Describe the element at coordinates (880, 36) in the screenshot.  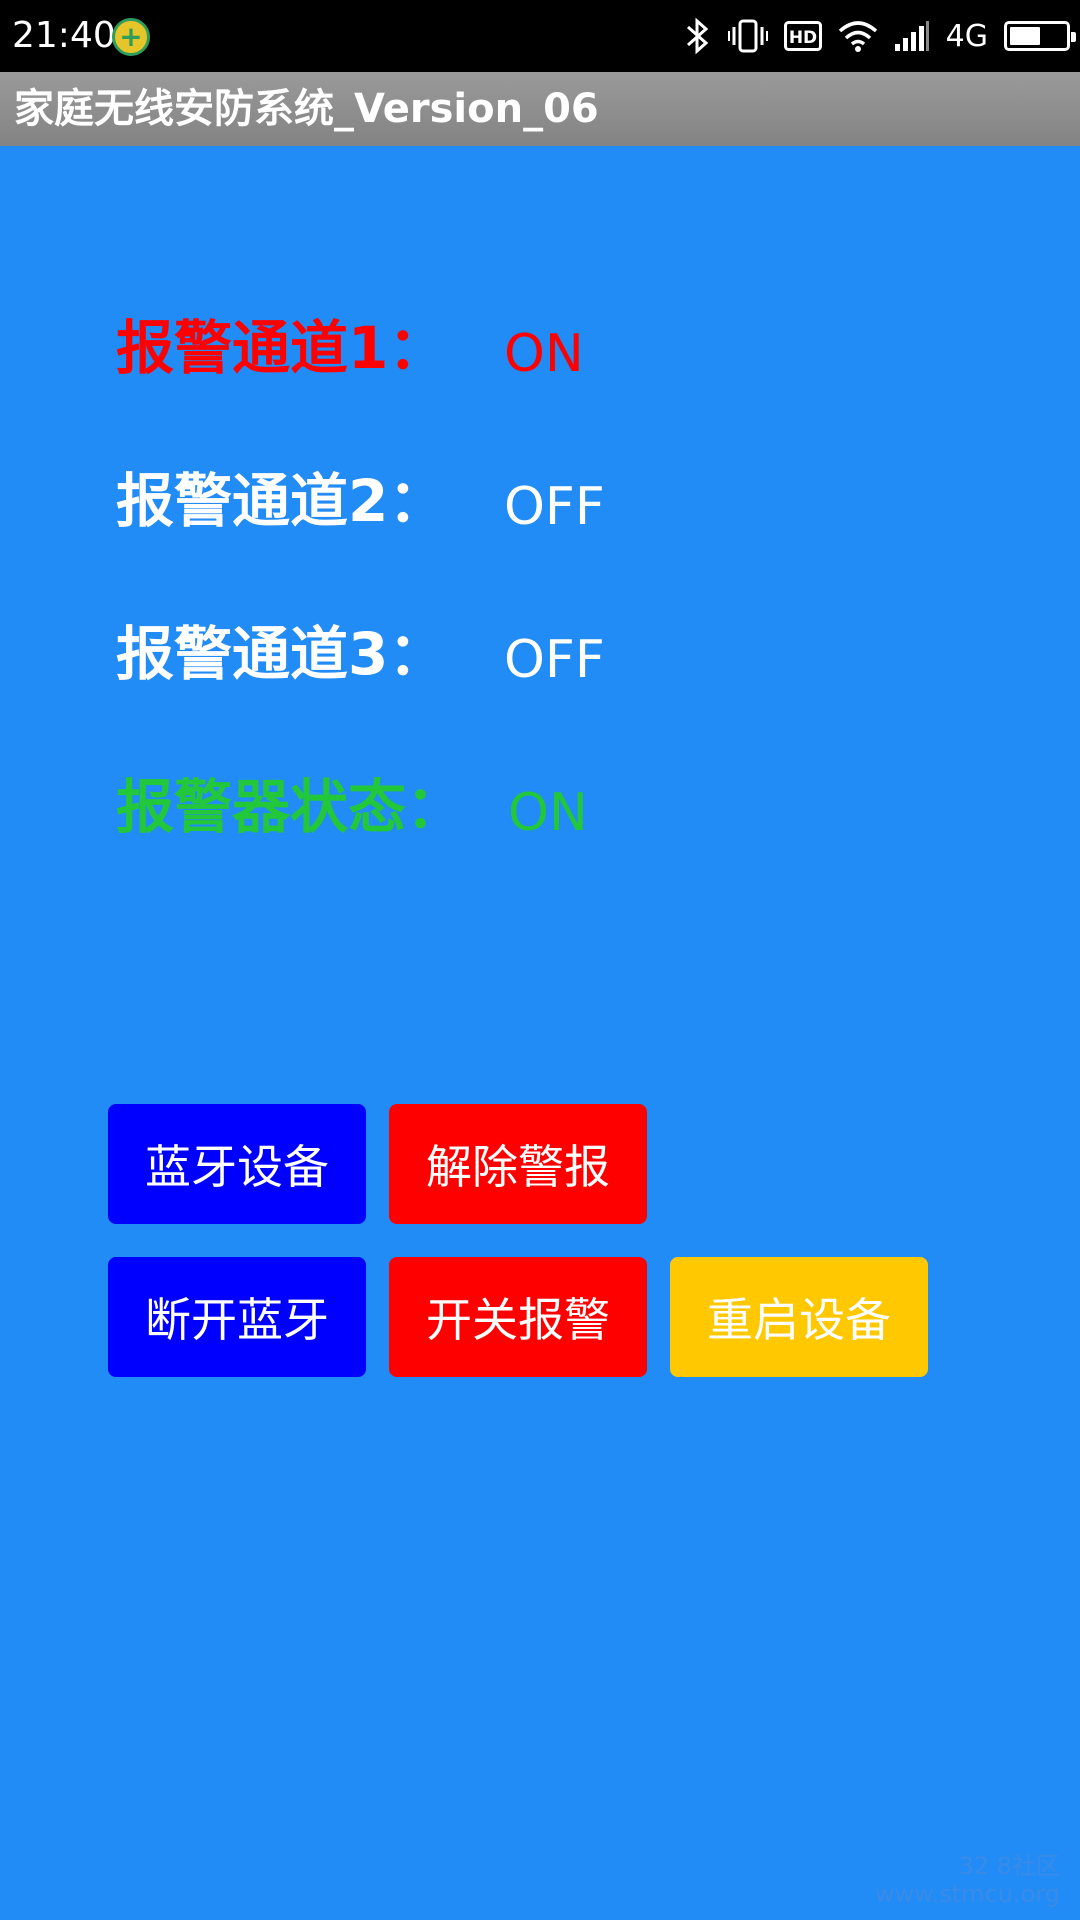
I see `status-icons: HD 4G` at that location.